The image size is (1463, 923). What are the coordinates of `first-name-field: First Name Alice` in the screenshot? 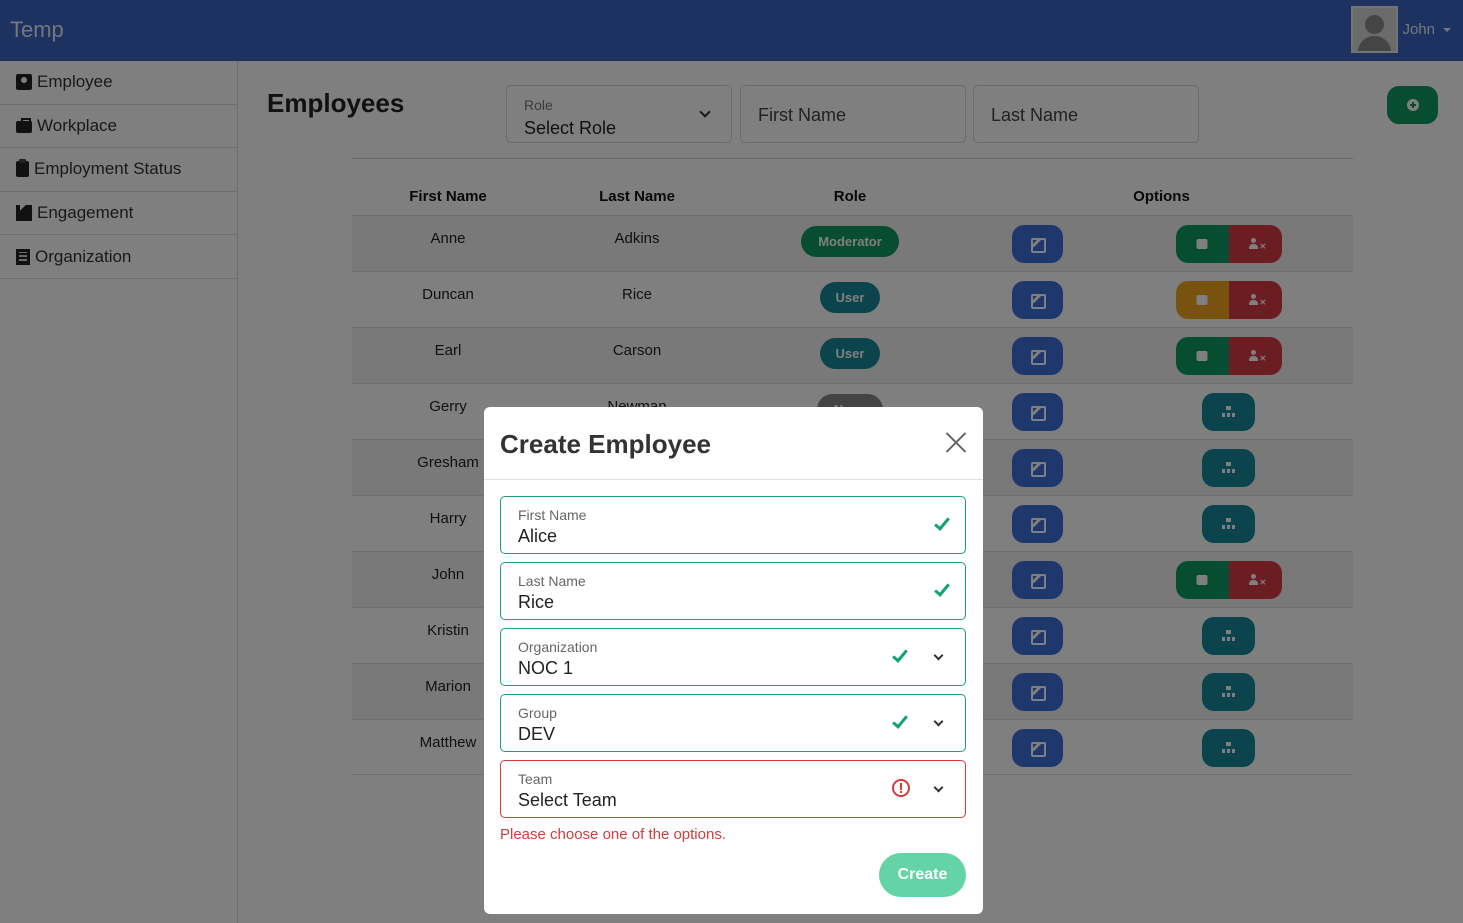 It's located at (733, 525).